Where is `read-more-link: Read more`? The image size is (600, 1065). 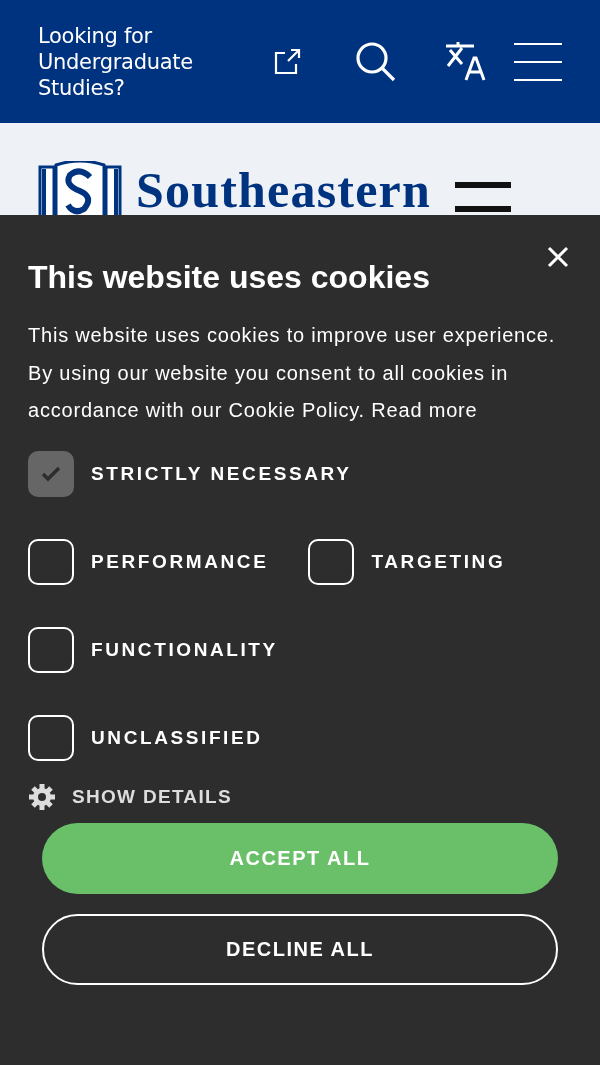 read-more-link: Read more is located at coordinates (424, 410).